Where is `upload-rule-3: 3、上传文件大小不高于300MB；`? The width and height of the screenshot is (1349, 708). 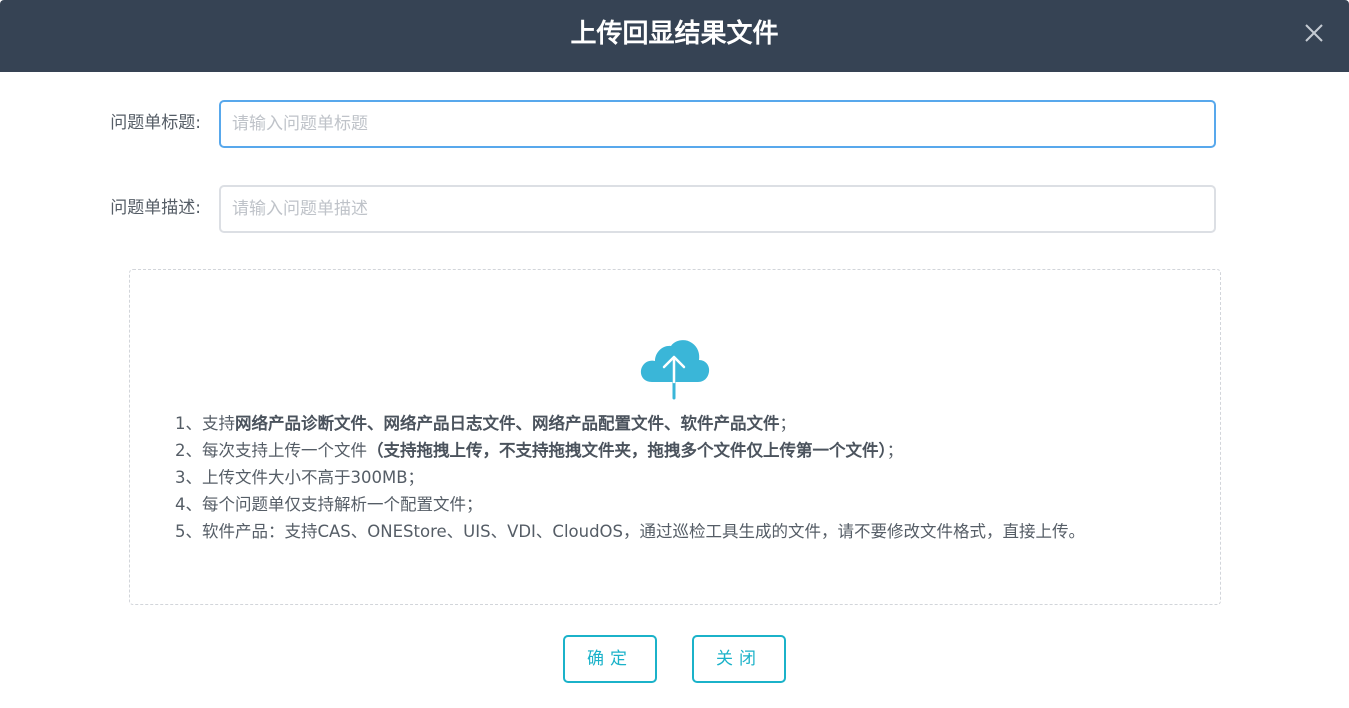 upload-rule-3: 3、上传文件大小不高于300MB； is located at coordinates (300, 477).